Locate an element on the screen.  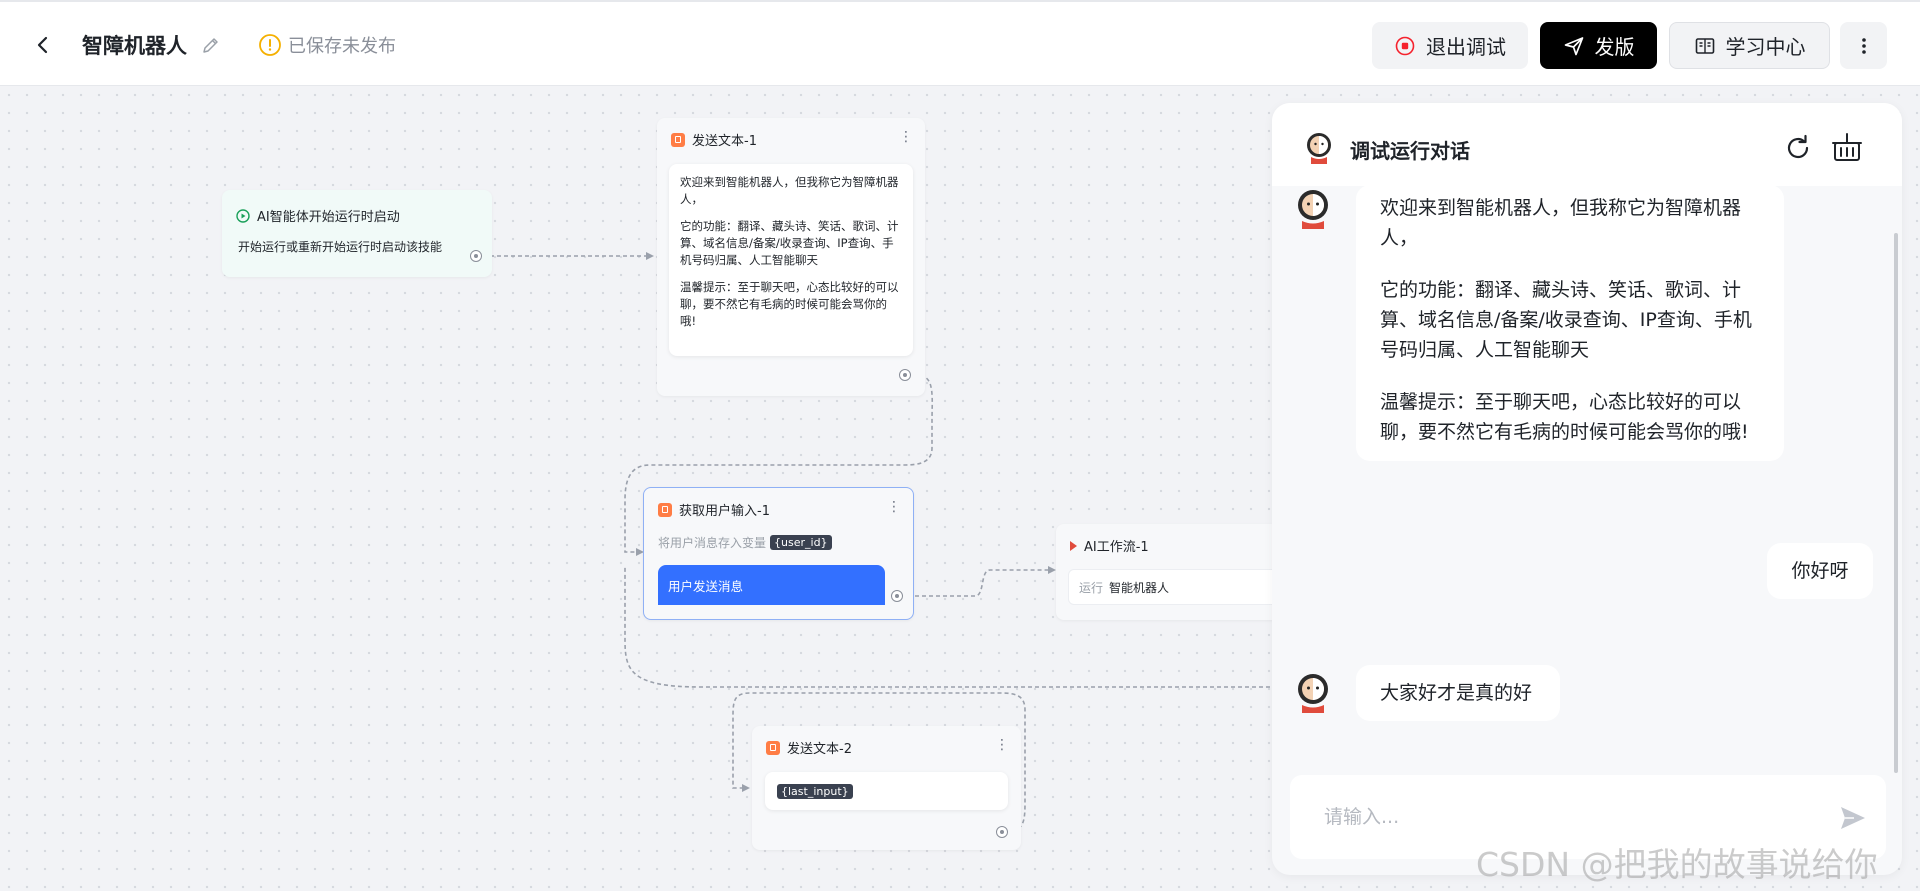
bot-message-bubble: 大家好才是真的好 is located at coordinates (1458, 693).